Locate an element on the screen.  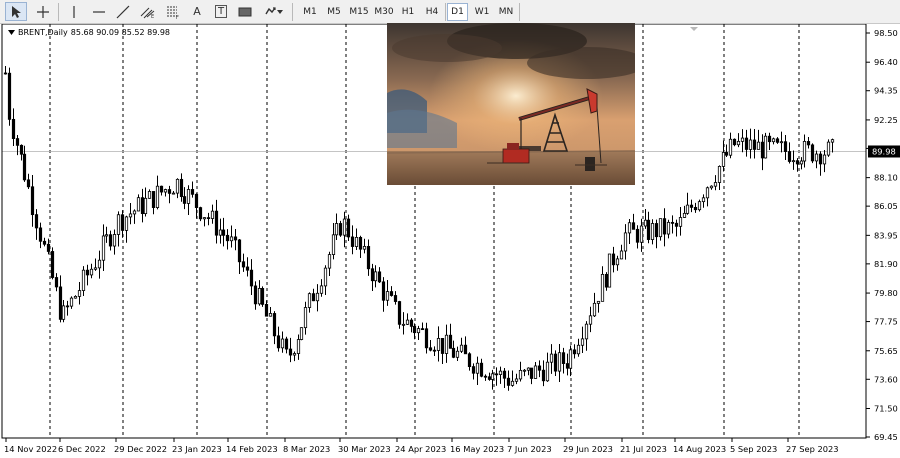
horizontal-line-tool-button is located at coordinates (99, 11).